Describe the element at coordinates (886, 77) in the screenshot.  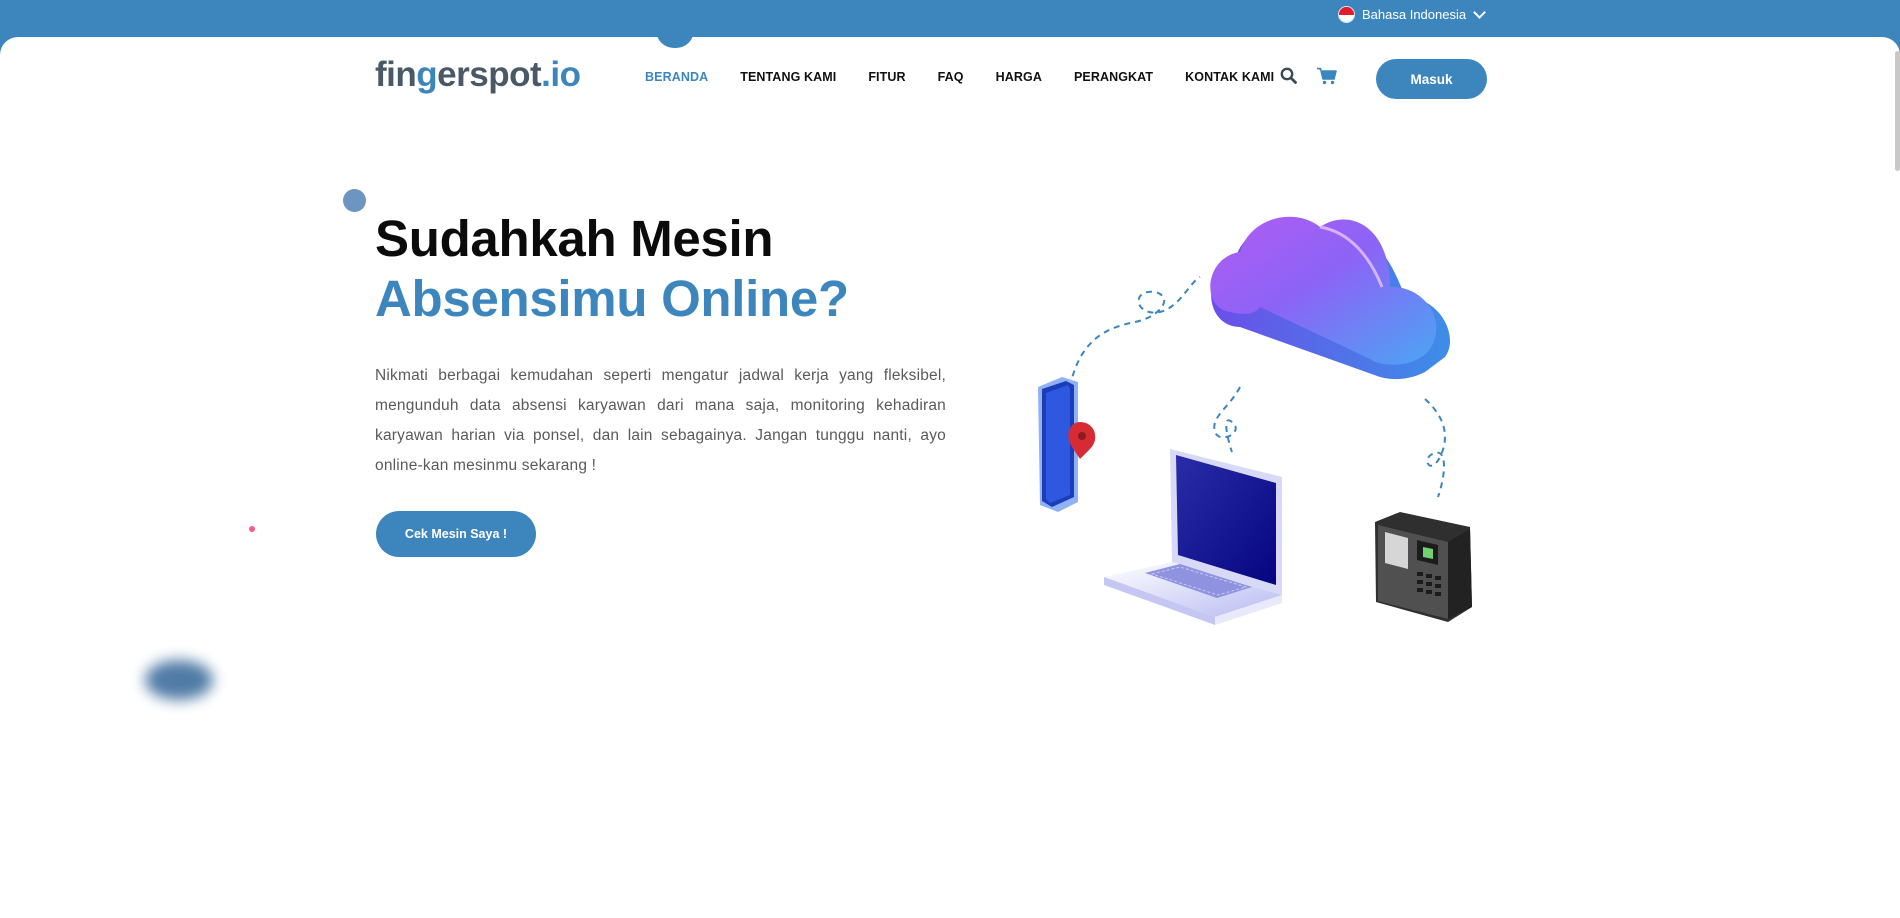
I see `nav-item-fitur: FITUR` at that location.